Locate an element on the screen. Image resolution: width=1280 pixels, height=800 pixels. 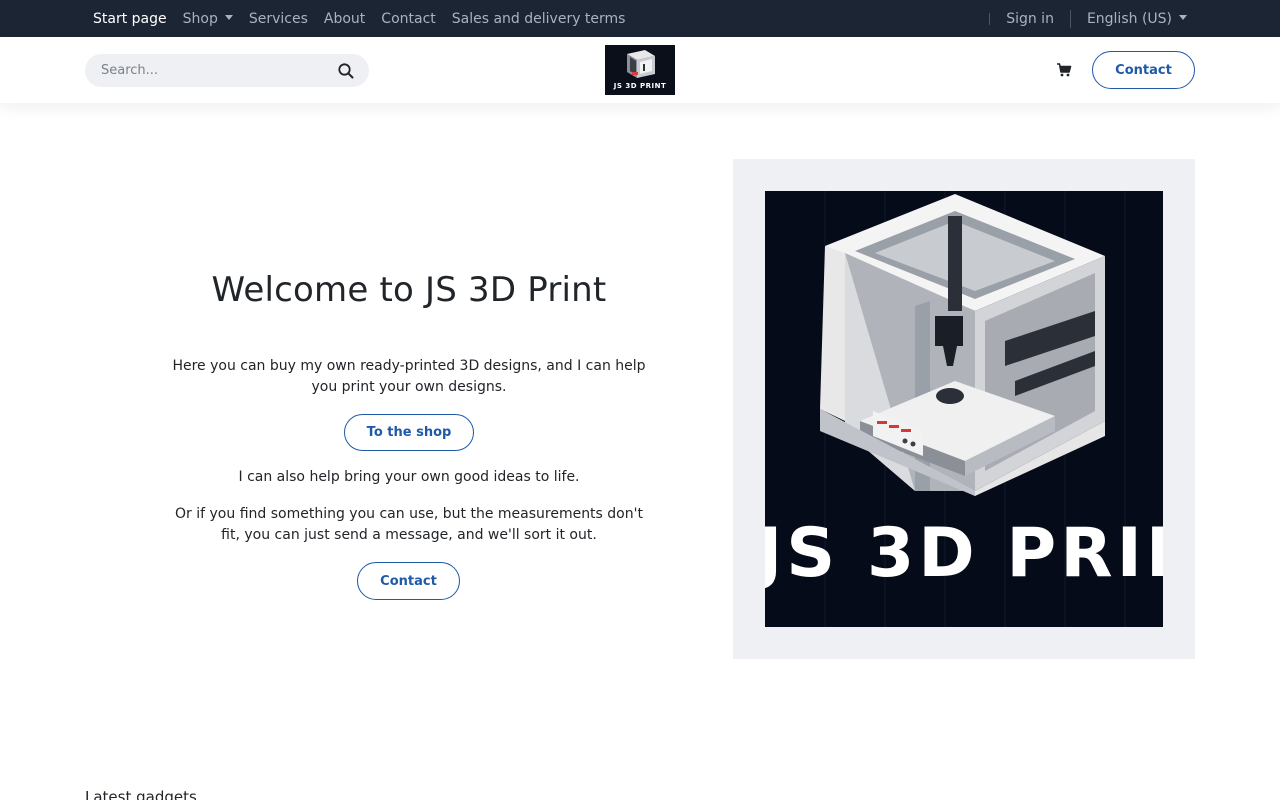
nav-services: Services is located at coordinates (278, 19).